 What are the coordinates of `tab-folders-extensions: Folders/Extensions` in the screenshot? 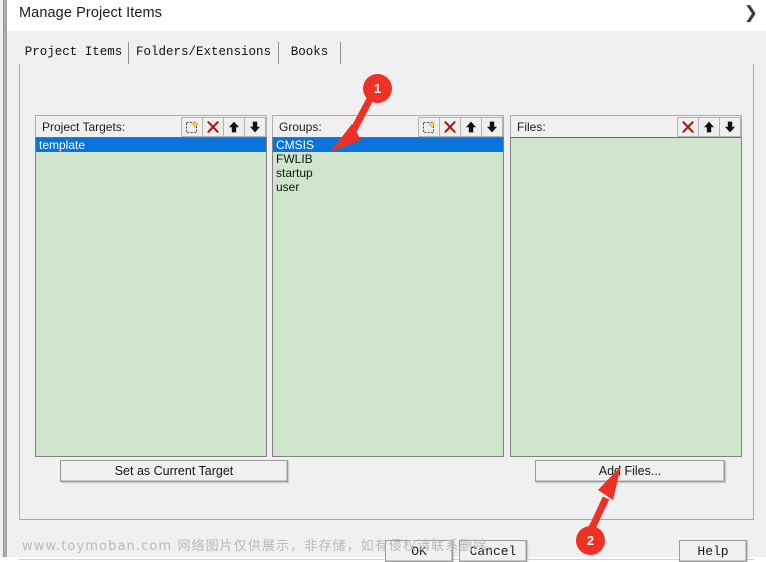 It's located at (204, 53).